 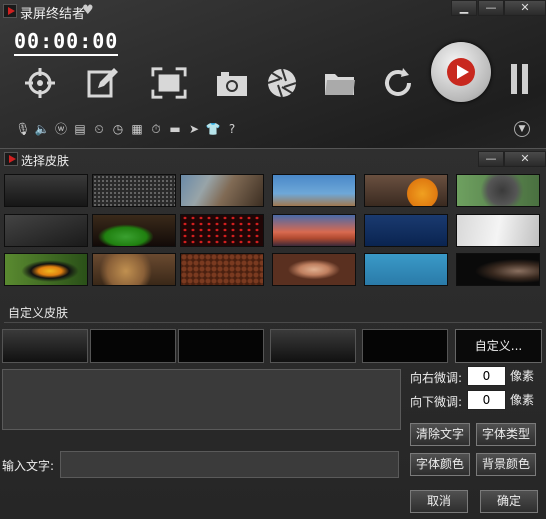 I want to click on font-color-button: 字体颜色, so click(x=440, y=464).